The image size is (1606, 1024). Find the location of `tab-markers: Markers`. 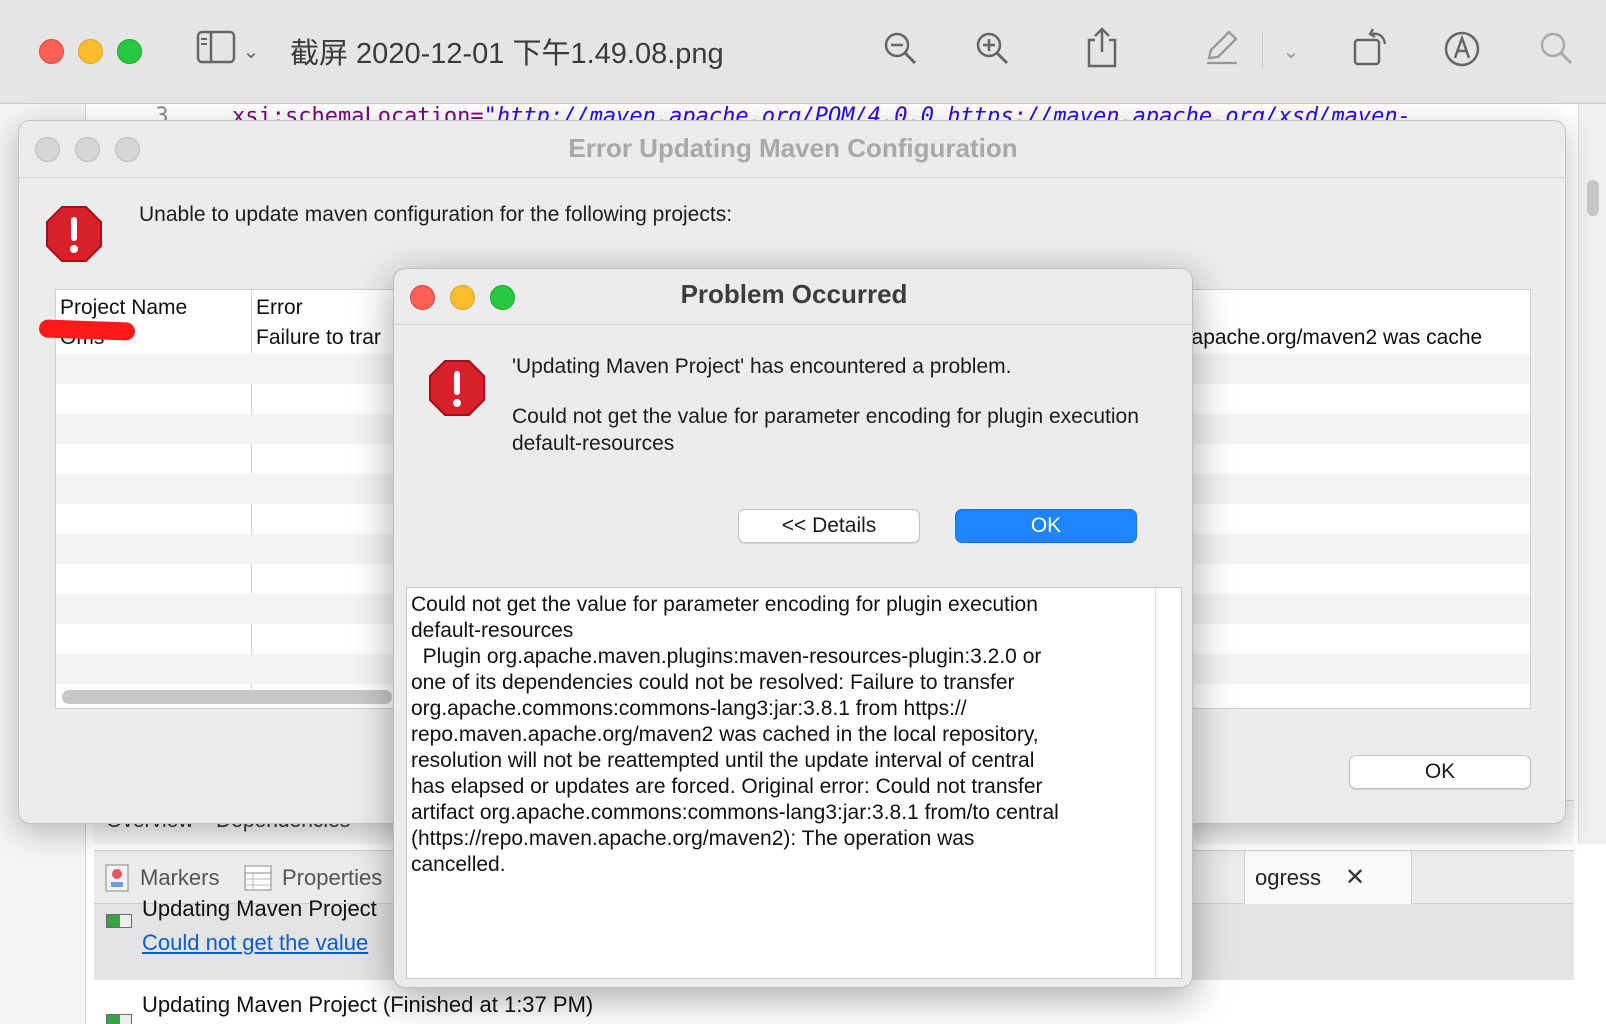

tab-markers: Markers is located at coordinates (179, 878).